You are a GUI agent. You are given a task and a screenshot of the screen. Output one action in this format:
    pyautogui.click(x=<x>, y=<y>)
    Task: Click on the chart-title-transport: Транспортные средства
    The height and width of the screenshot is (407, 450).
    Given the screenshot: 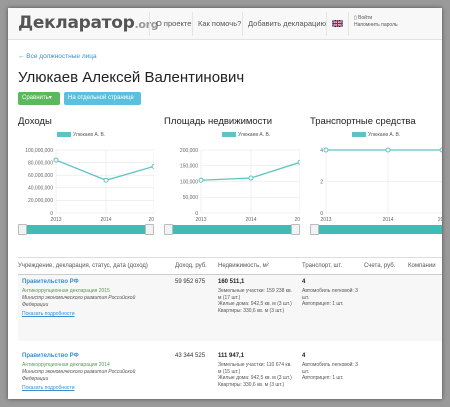 What is the action you would take?
    pyautogui.click(x=363, y=121)
    